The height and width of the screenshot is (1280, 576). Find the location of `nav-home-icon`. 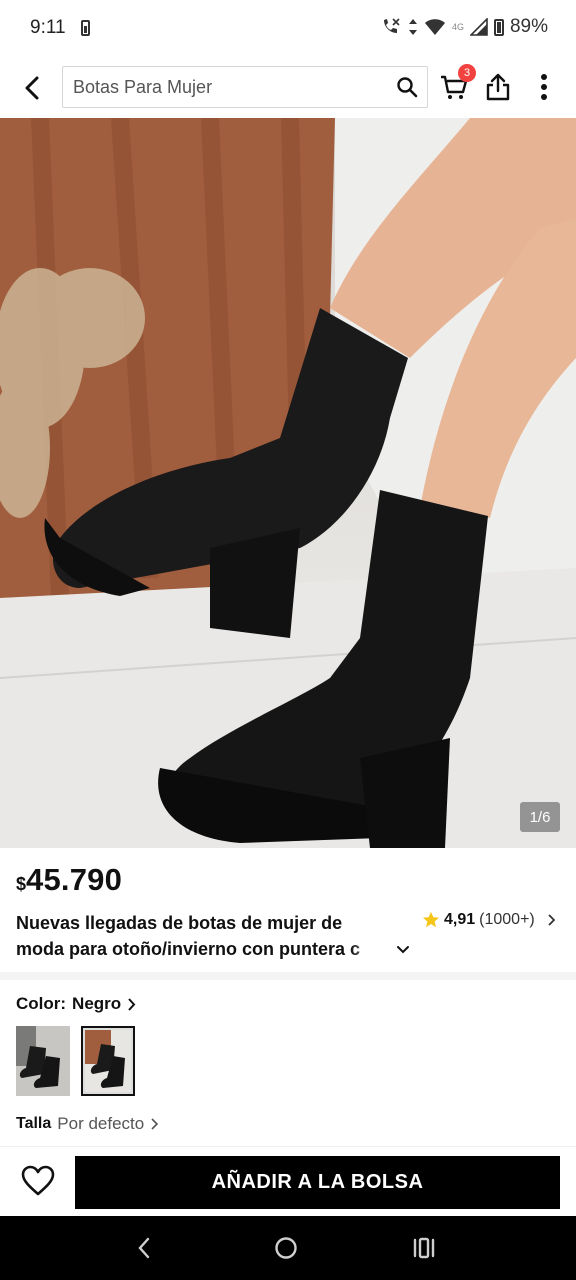

nav-home-icon is located at coordinates (286, 1248).